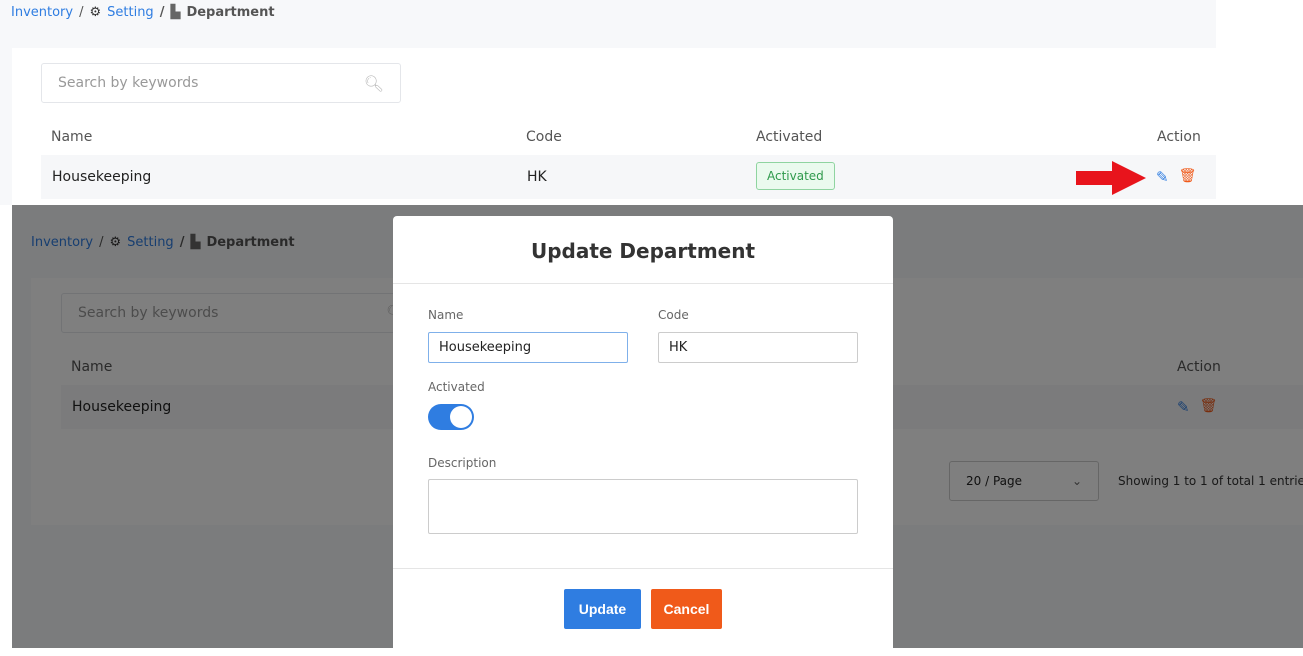 This screenshot has width=1303, height=656. I want to click on edit-icon: ✎, so click(1162, 177).